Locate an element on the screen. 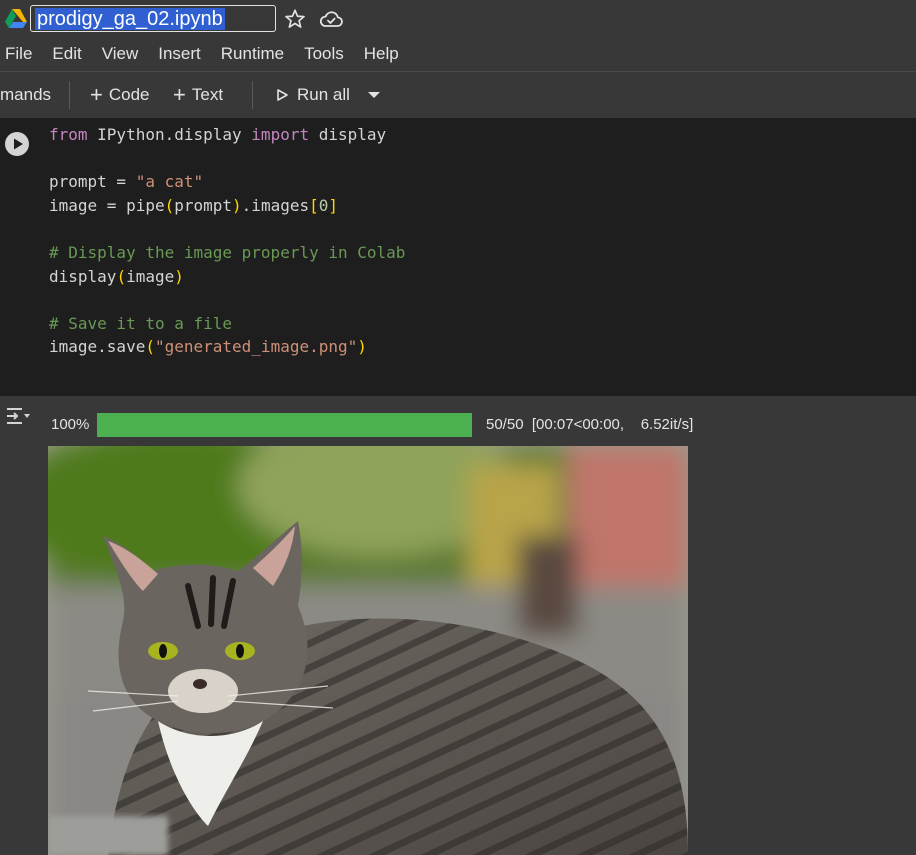 The image size is (916, 855). progress-status: 50/50 [00:07<00:00, 6.52it/s] is located at coordinates (590, 424).